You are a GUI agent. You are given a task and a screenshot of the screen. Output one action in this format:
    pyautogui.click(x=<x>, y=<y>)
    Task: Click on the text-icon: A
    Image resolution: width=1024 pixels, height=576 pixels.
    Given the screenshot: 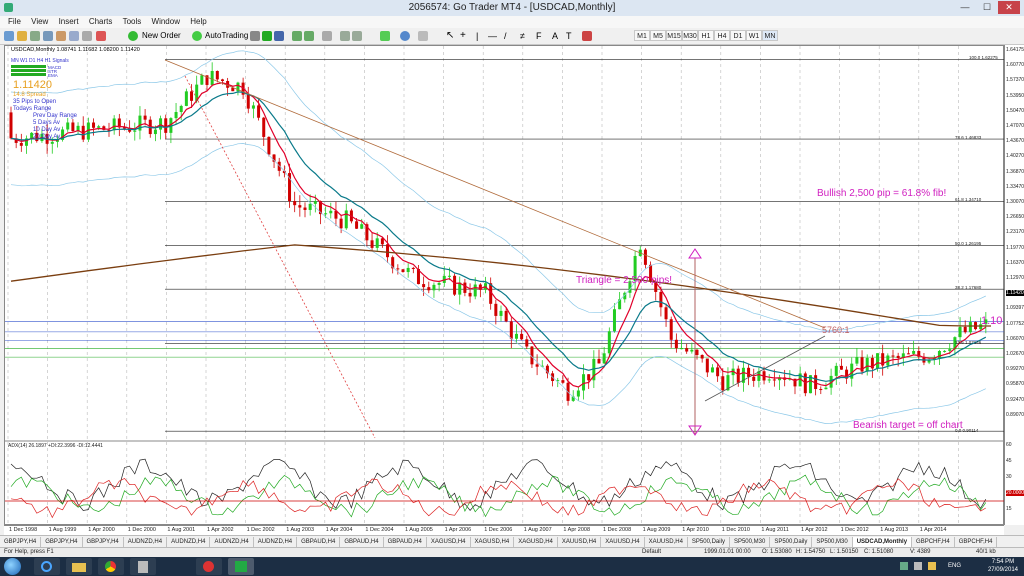 What is the action you would take?
    pyautogui.click(x=555, y=36)
    